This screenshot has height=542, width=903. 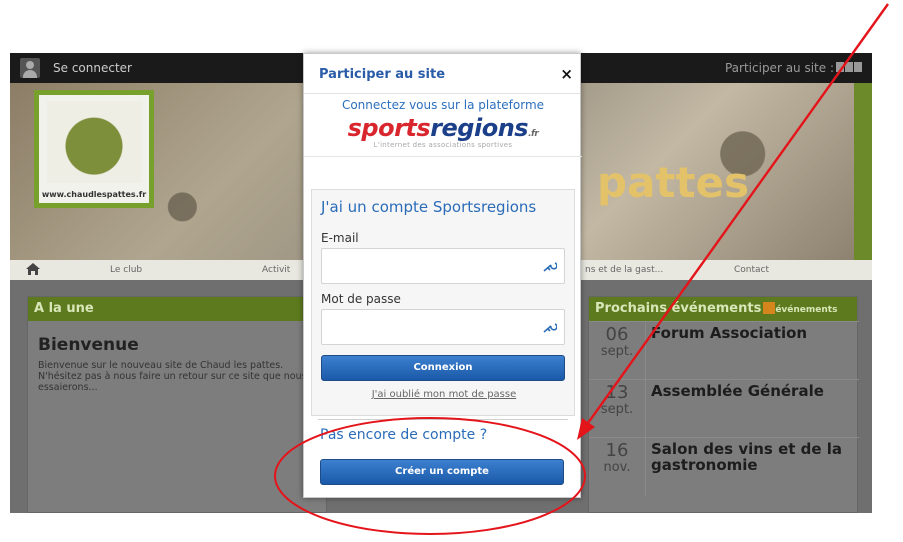 What do you see at coordinates (443, 327) in the screenshot?
I see `password-field` at bounding box center [443, 327].